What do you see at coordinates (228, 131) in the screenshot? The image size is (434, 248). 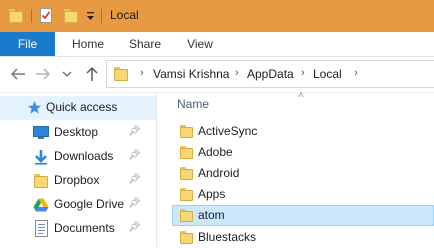 I see `file-name: ActiveSync` at bounding box center [228, 131].